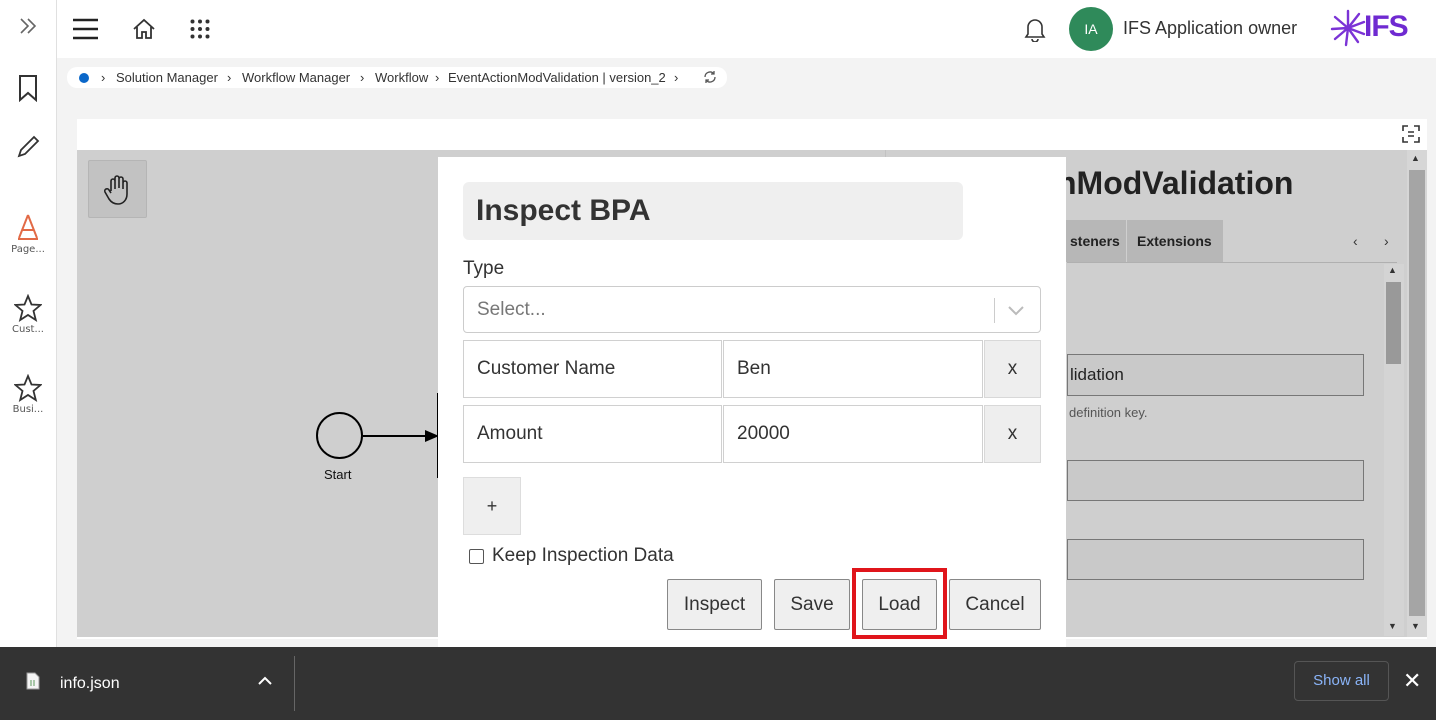 This screenshot has height=720, width=1436. Describe the element at coordinates (84, 78) in the screenshot. I see `status-dot-icon` at that location.